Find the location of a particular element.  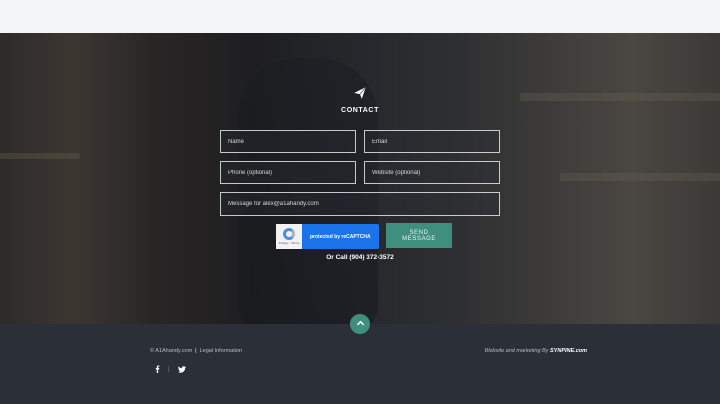

paper-plane-icon is located at coordinates (360, 94).